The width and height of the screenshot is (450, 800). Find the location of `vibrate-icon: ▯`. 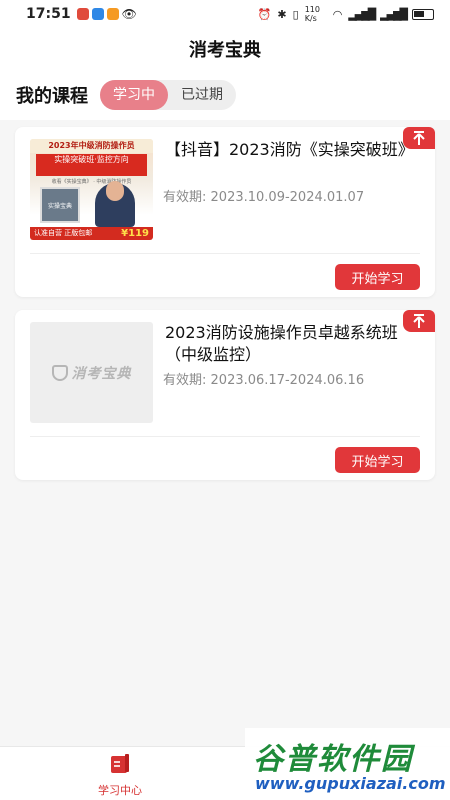

vibrate-icon: ▯ is located at coordinates (295, 14).